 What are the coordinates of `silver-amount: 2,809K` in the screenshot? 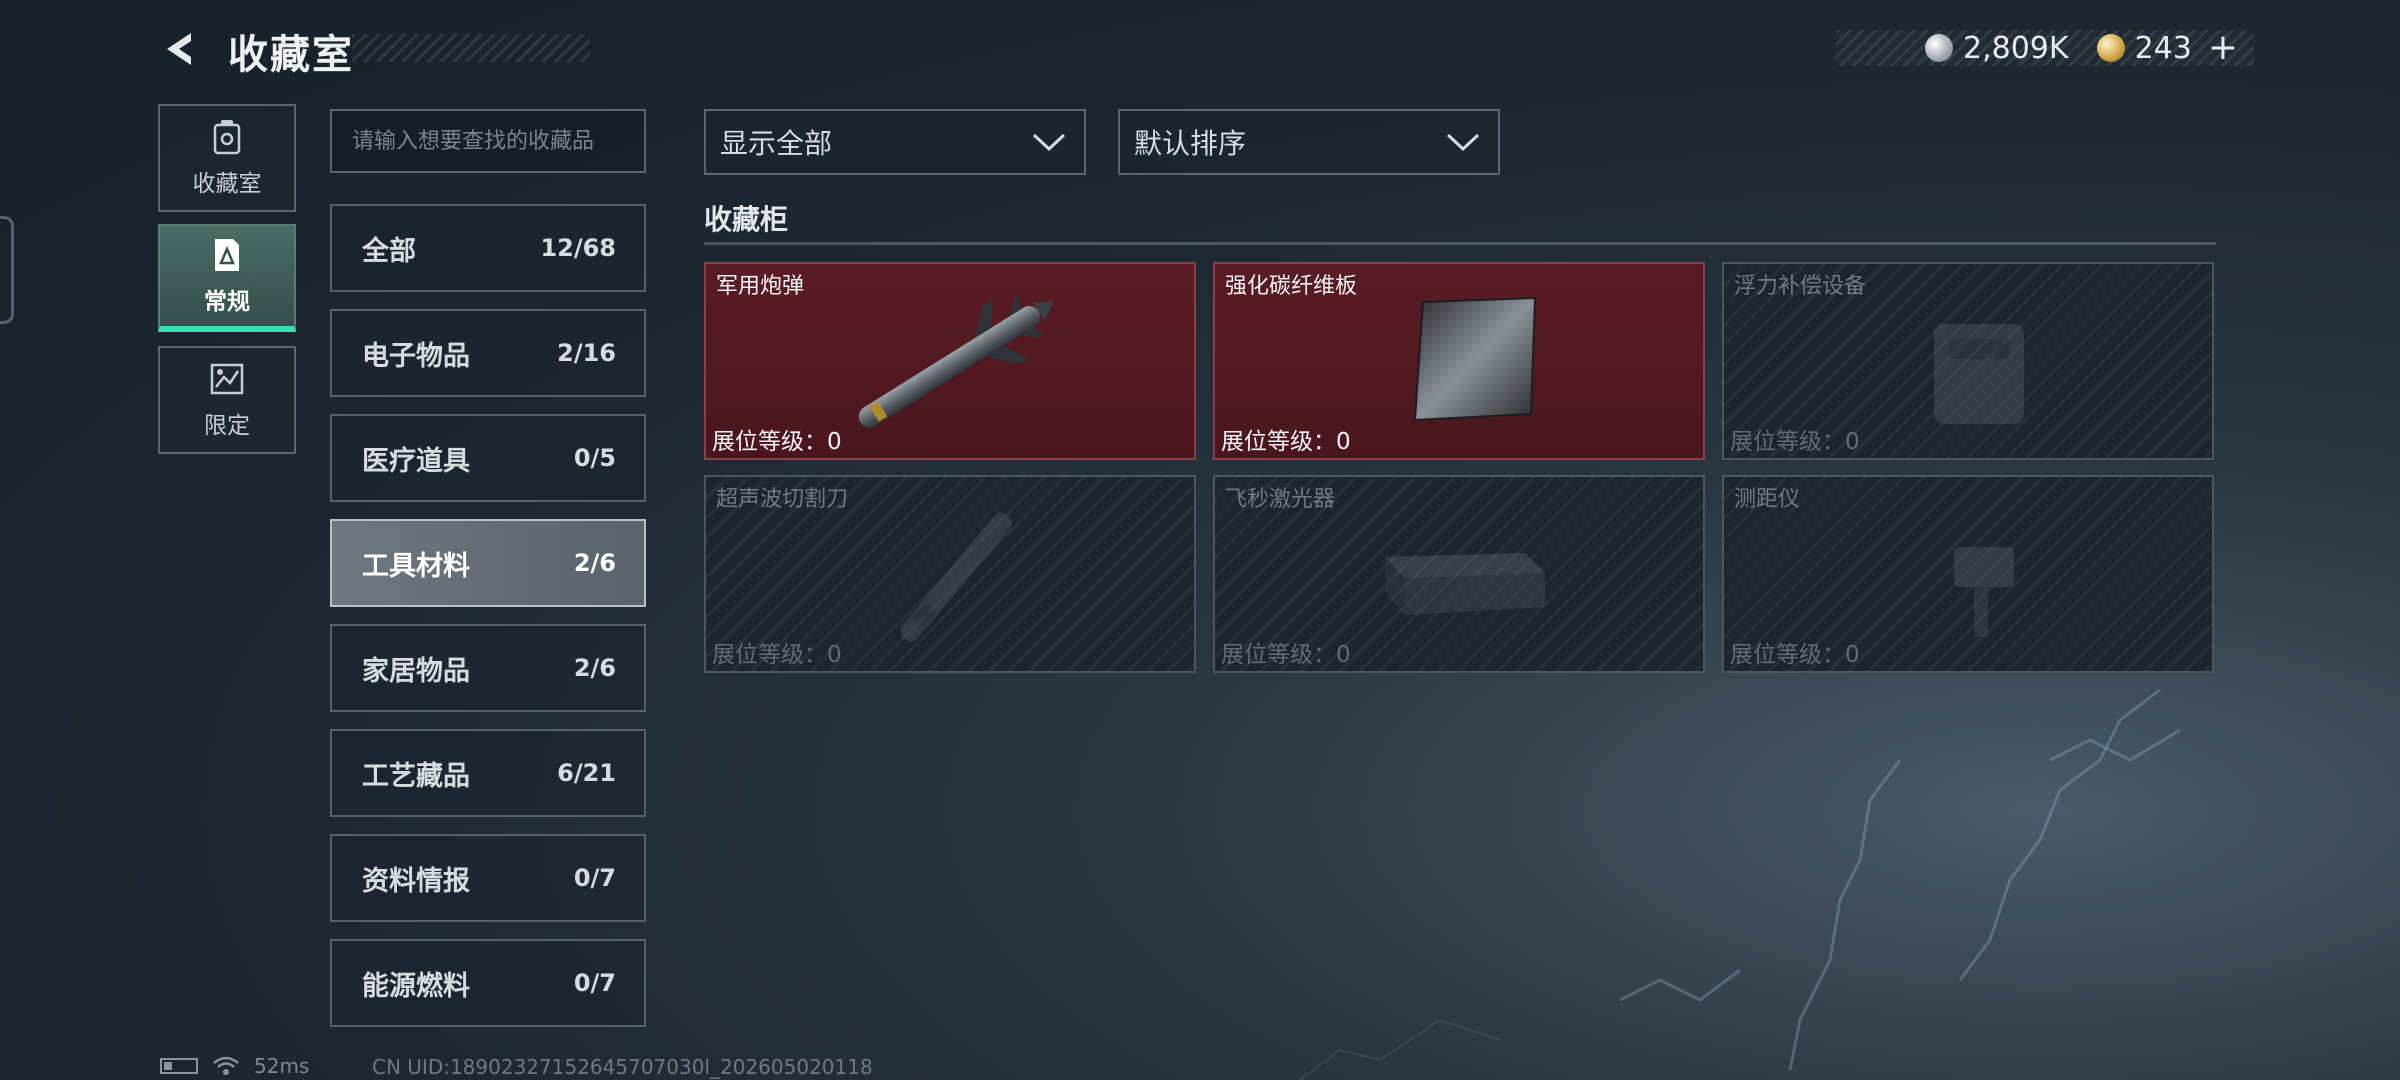 It's located at (2016, 48).